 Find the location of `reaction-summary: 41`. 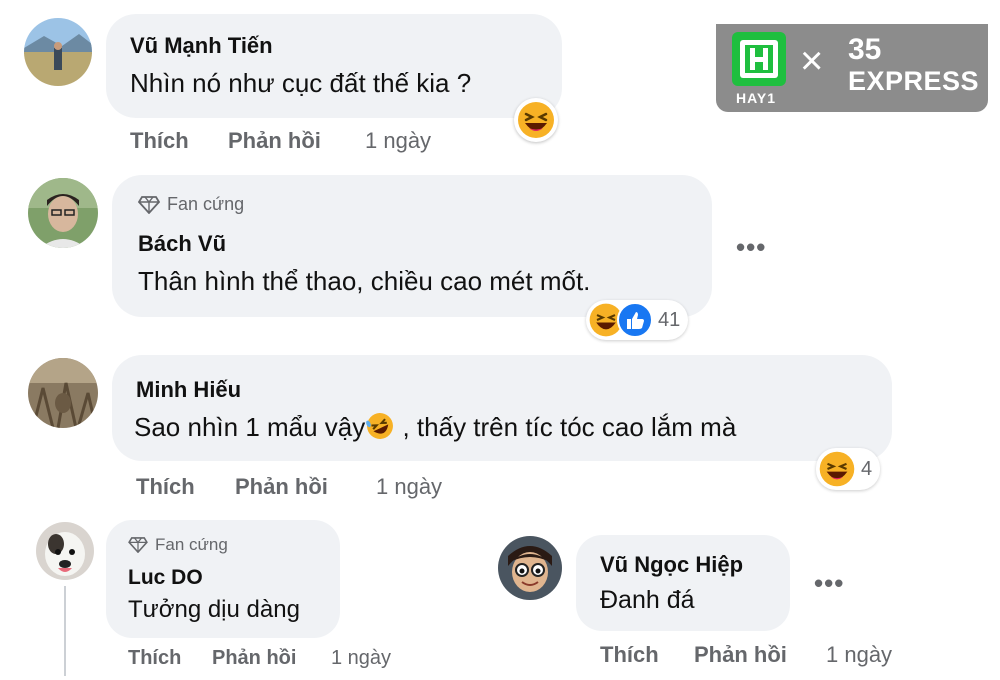

reaction-summary: 41 is located at coordinates (637, 320).